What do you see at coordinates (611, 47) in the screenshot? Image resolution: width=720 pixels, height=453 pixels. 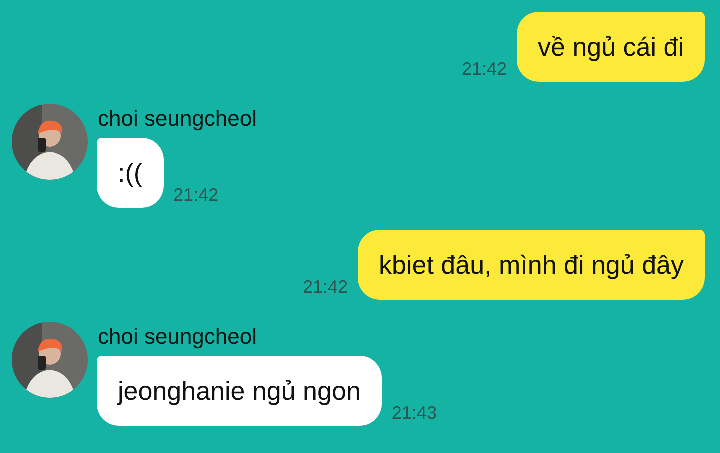 I see `sent-message: về ngủ cái đi` at bounding box center [611, 47].